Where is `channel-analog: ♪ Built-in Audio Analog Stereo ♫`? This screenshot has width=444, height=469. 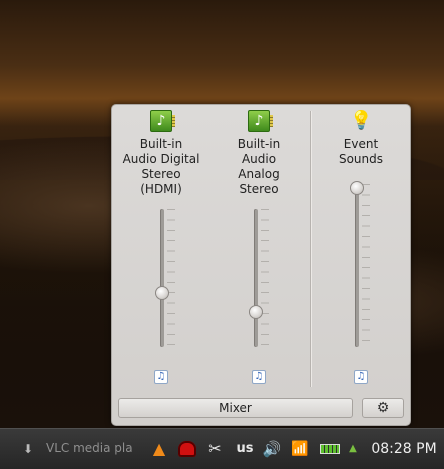 channel-analog: ♪ Built-in Audio Analog Stereo ♫ is located at coordinates (259, 248).